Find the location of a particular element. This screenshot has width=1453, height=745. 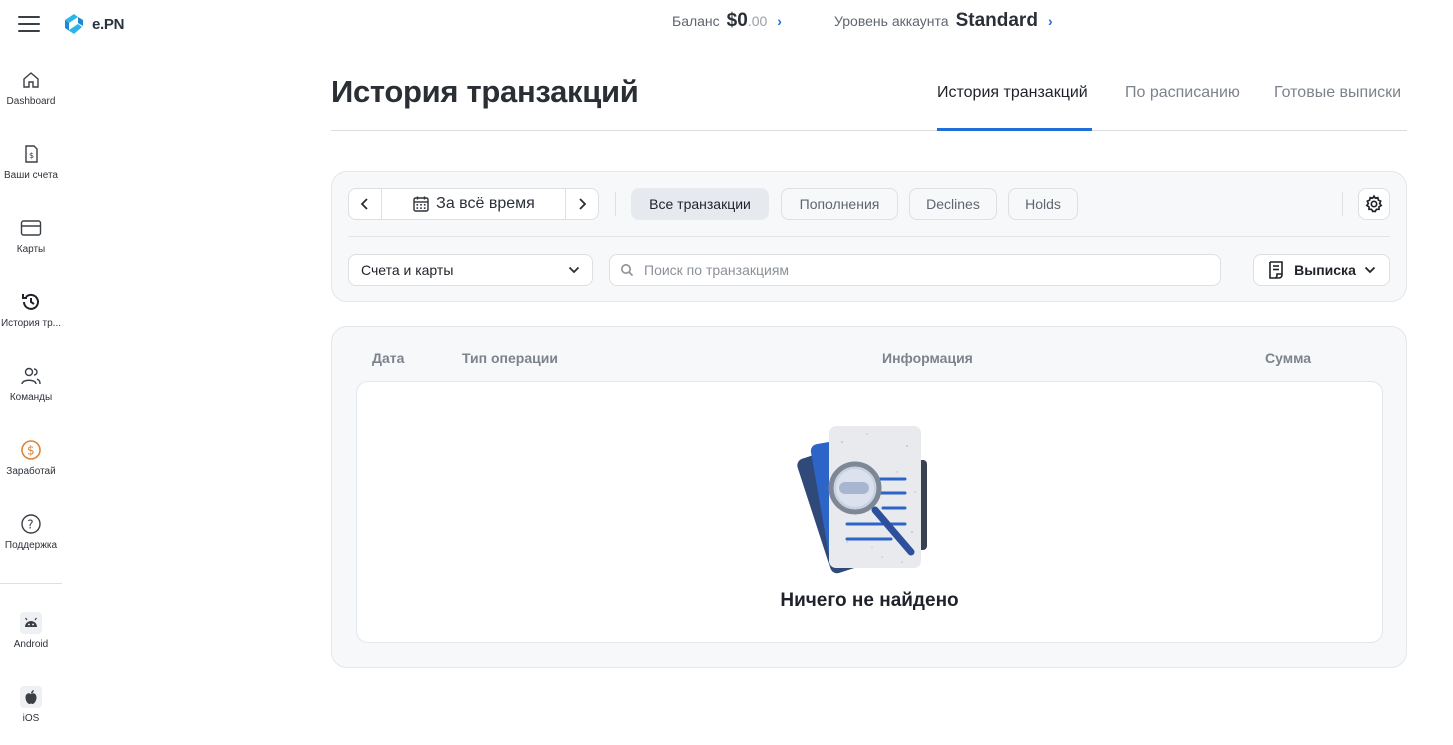

balance-cents: .00 is located at coordinates (757, 21).